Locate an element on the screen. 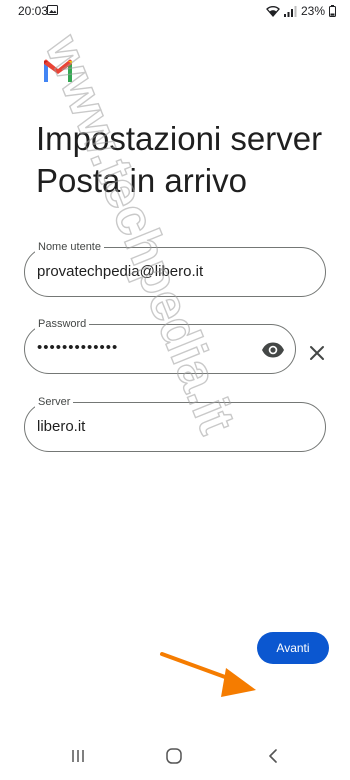  next-button: Avanti is located at coordinates (293, 648).